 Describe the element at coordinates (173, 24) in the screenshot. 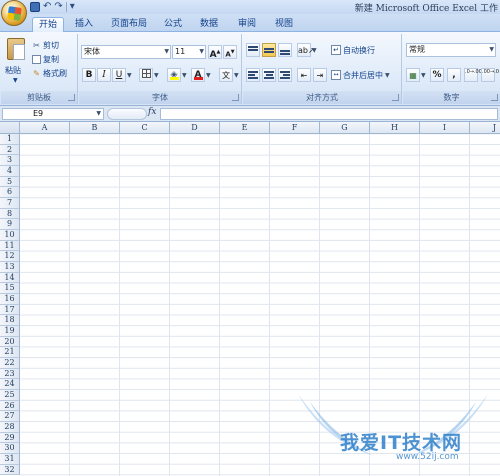

I see `tab-formulas: 公式` at that location.